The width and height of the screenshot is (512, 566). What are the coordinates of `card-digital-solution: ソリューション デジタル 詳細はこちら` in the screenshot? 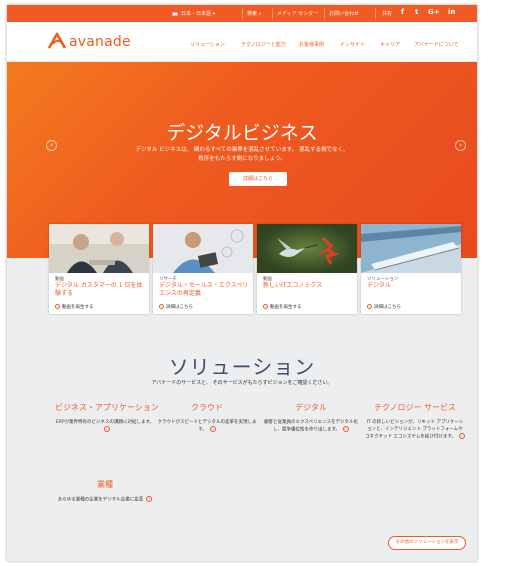 It's located at (411, 269).